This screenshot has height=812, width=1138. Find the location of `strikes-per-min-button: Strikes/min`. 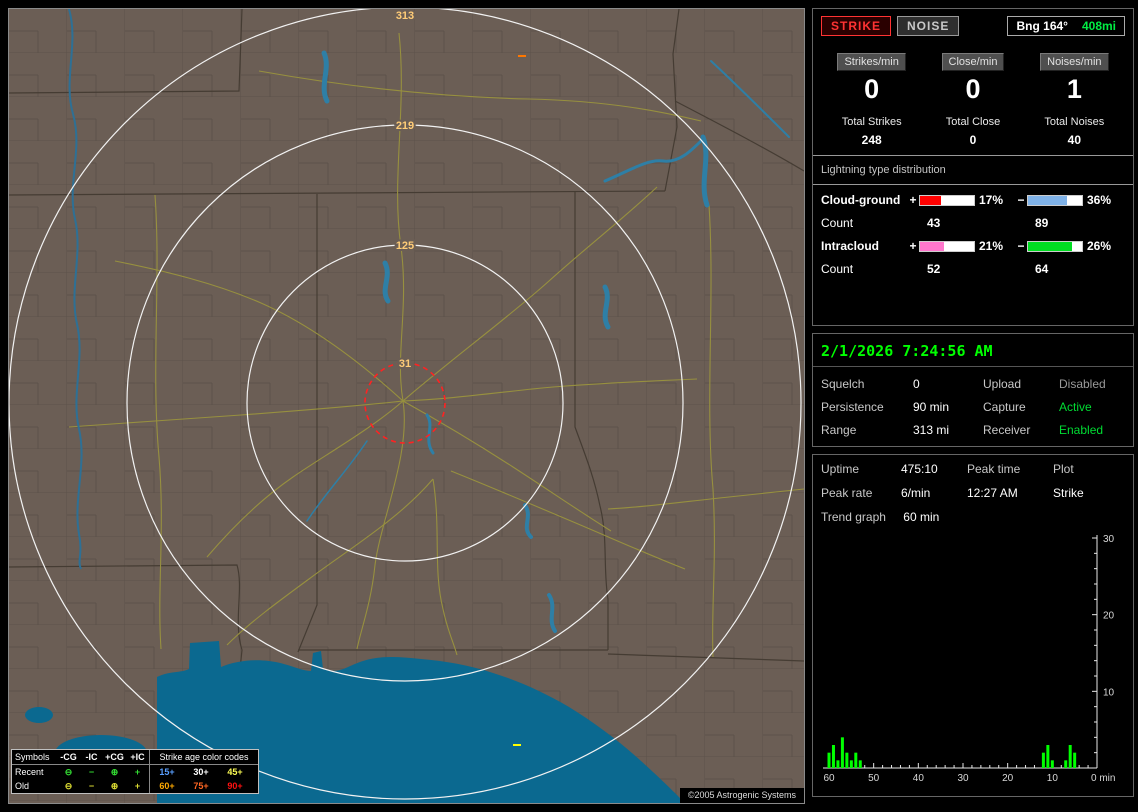

strikes-per-min-button: Strikes/min is located at coordinates (871, 62).